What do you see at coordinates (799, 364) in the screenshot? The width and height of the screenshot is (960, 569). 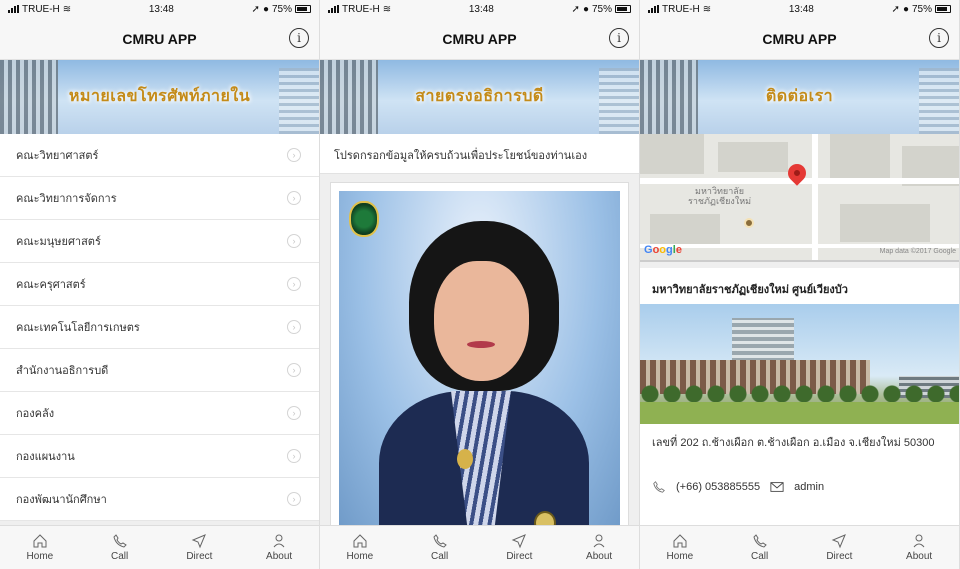 I see `campus-photo` at bounding box center [799, 364].